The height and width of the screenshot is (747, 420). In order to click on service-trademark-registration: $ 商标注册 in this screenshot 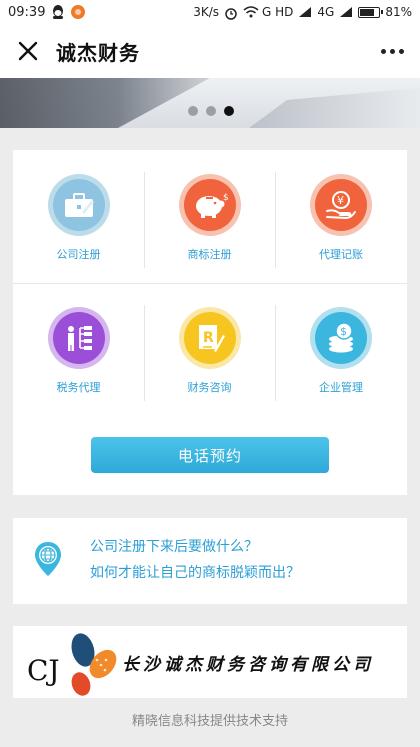, I will do `click(209, 229)`.